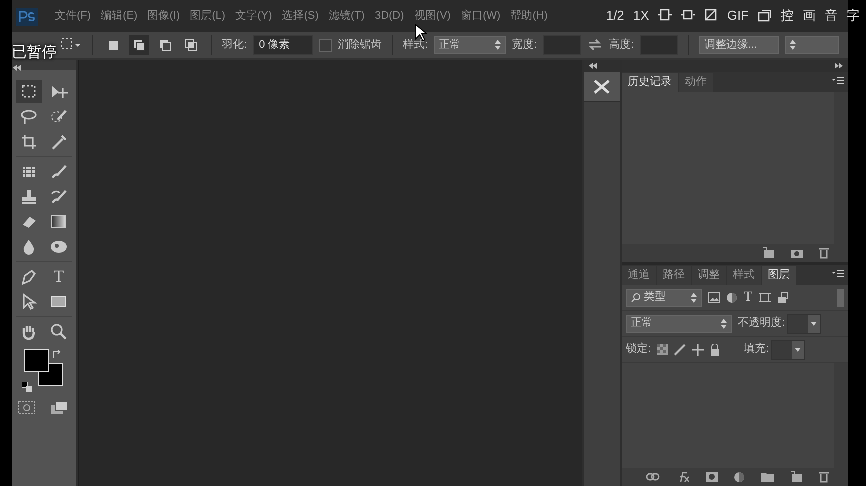  Describe the element at coordinates (650, 82) in the screenshot. I see `panel-tab: 历史记录` at that location.